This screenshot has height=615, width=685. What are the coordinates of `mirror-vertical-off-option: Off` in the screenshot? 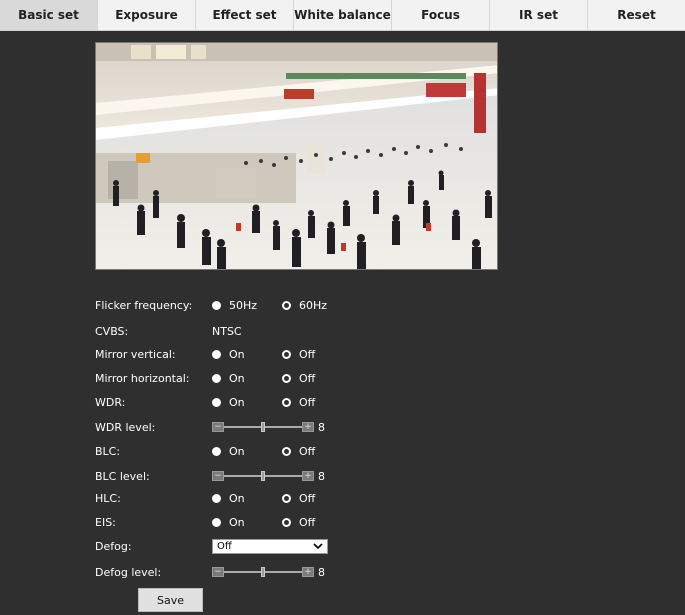 It's located at (317, 354).